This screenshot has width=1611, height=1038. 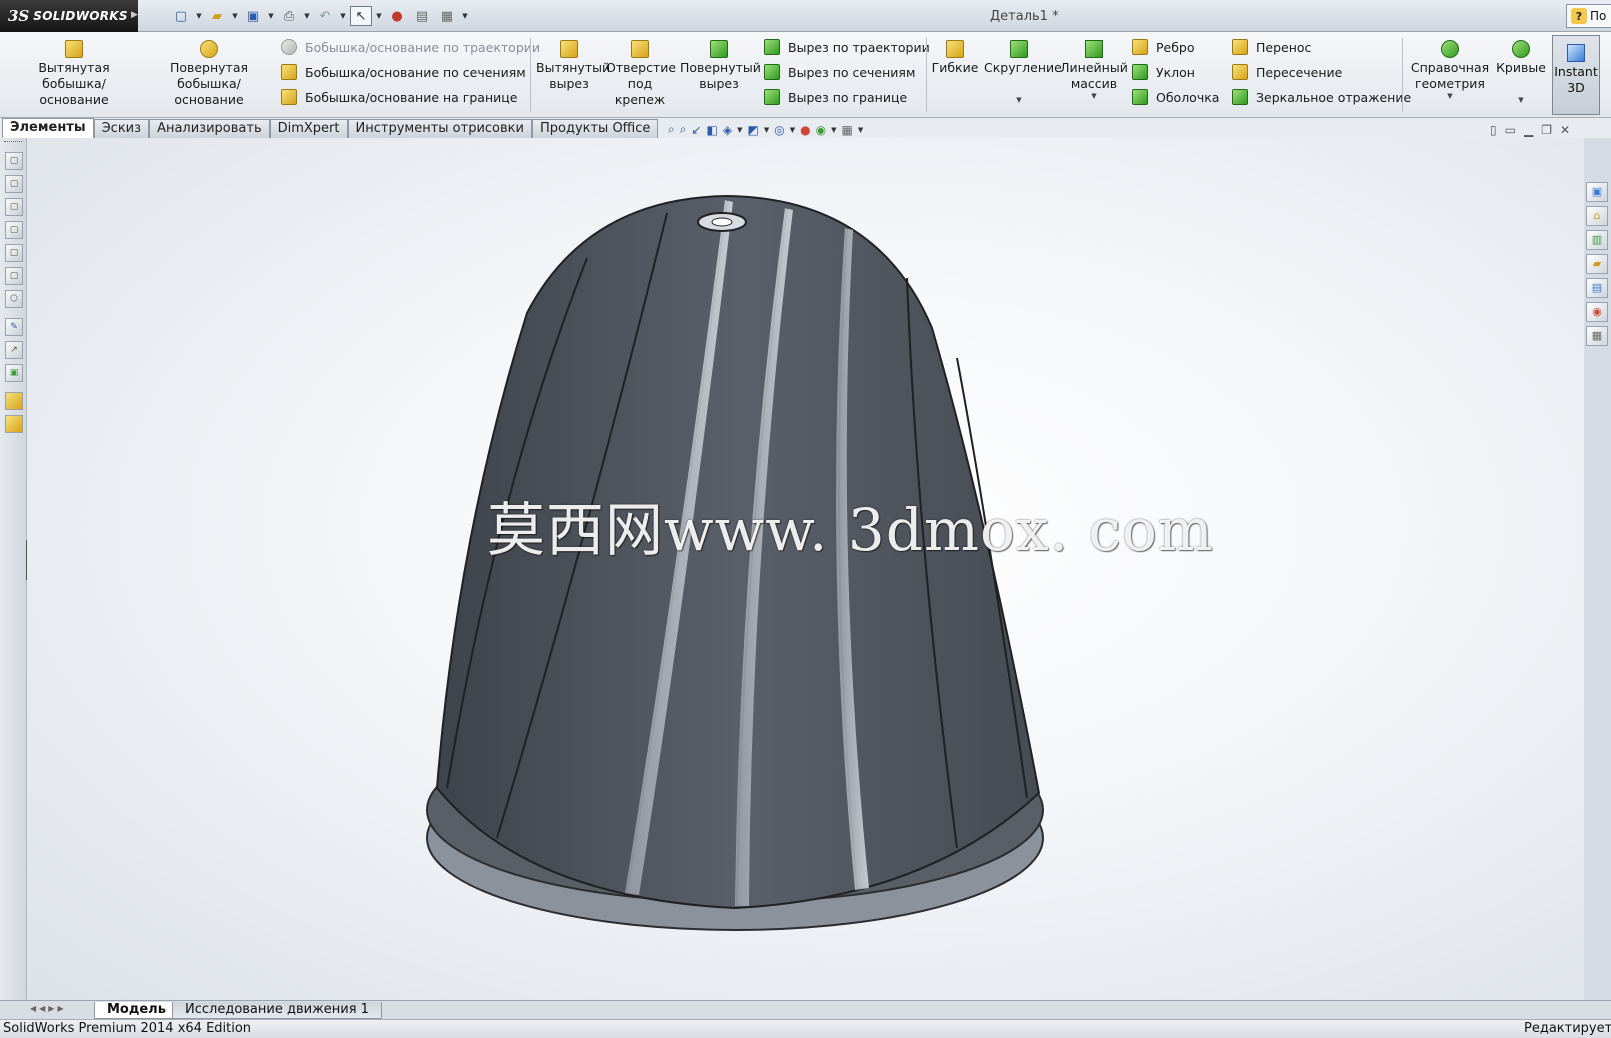 What do you see at coordinates (14, 161) in the screenshot?
I see `feature-tree-icon: ▢` at bounding box center [14, 161].